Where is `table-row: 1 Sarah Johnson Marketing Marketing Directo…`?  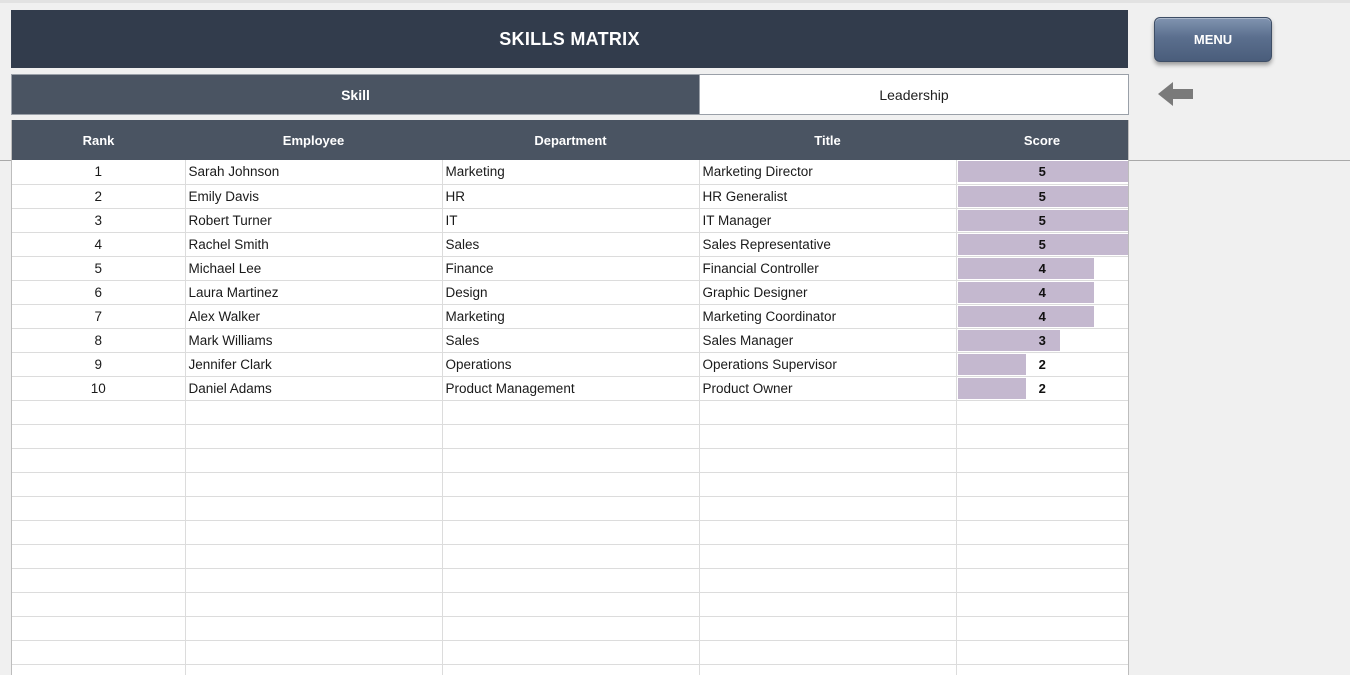
table-row: 1 Sarah Johnson Marketing Marketing Directo… is located at coordinates (570, 172).